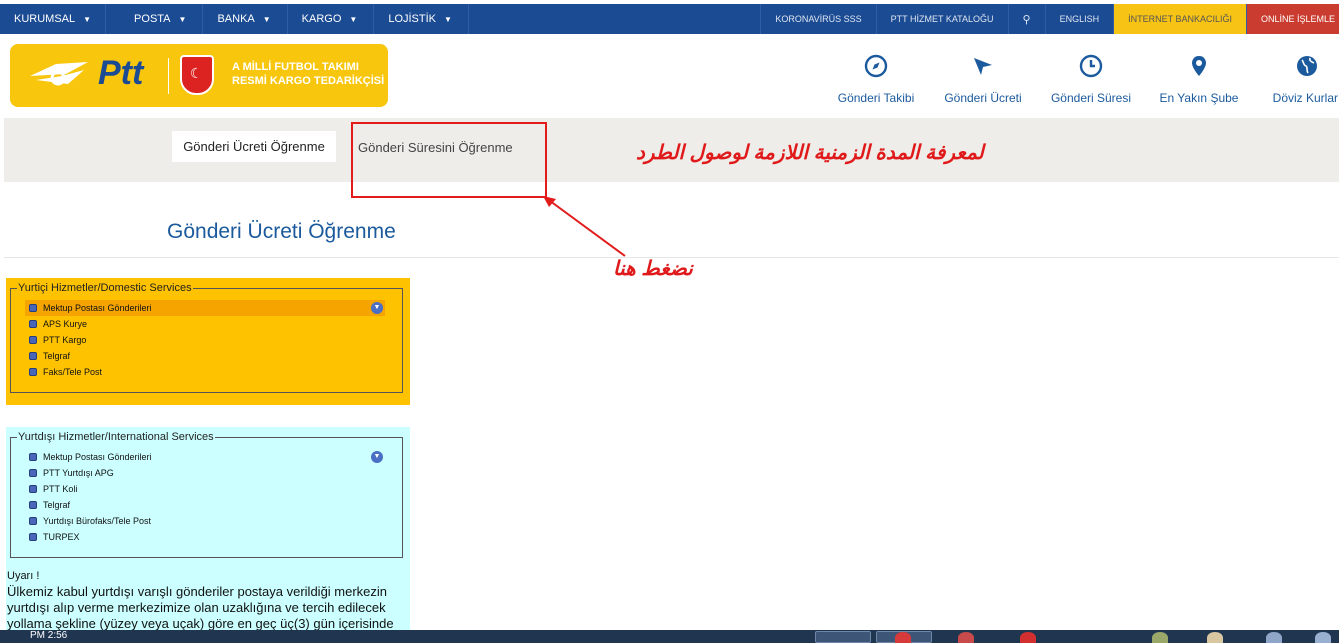  What do you see at coordinates (205, 537) in the screenshot?
I see `intl-option-turpex: TURPEX` at bounding box center [205, 537].